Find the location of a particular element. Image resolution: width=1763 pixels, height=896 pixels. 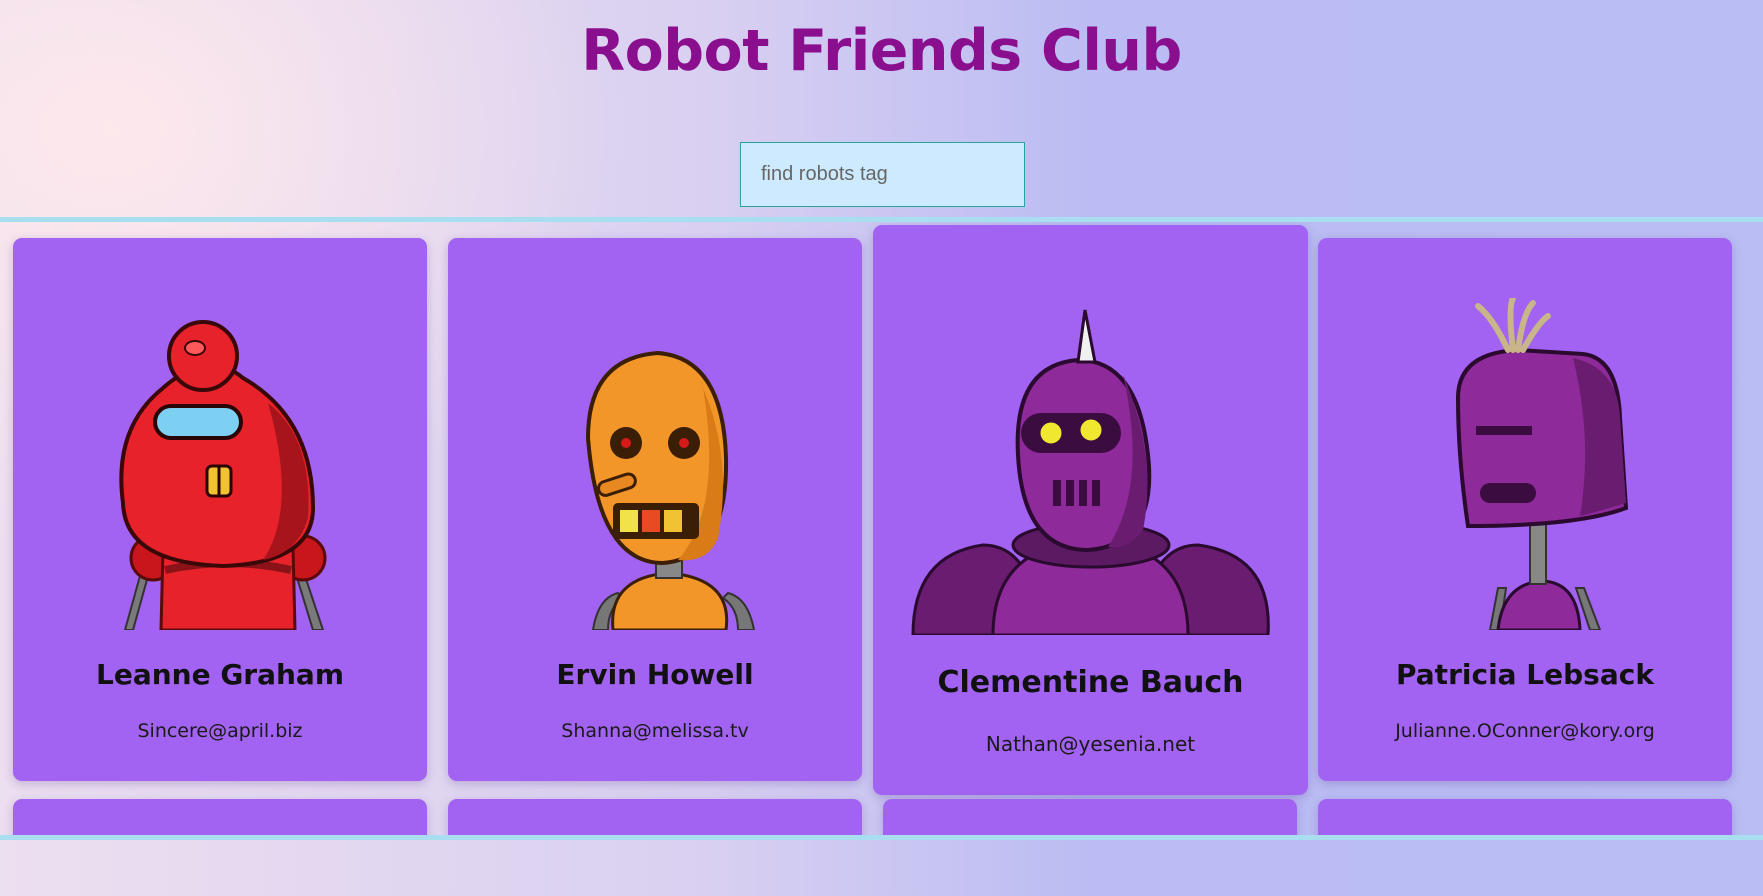

robot-email: Sincere@april.biz is located at coordinates (220, 731).